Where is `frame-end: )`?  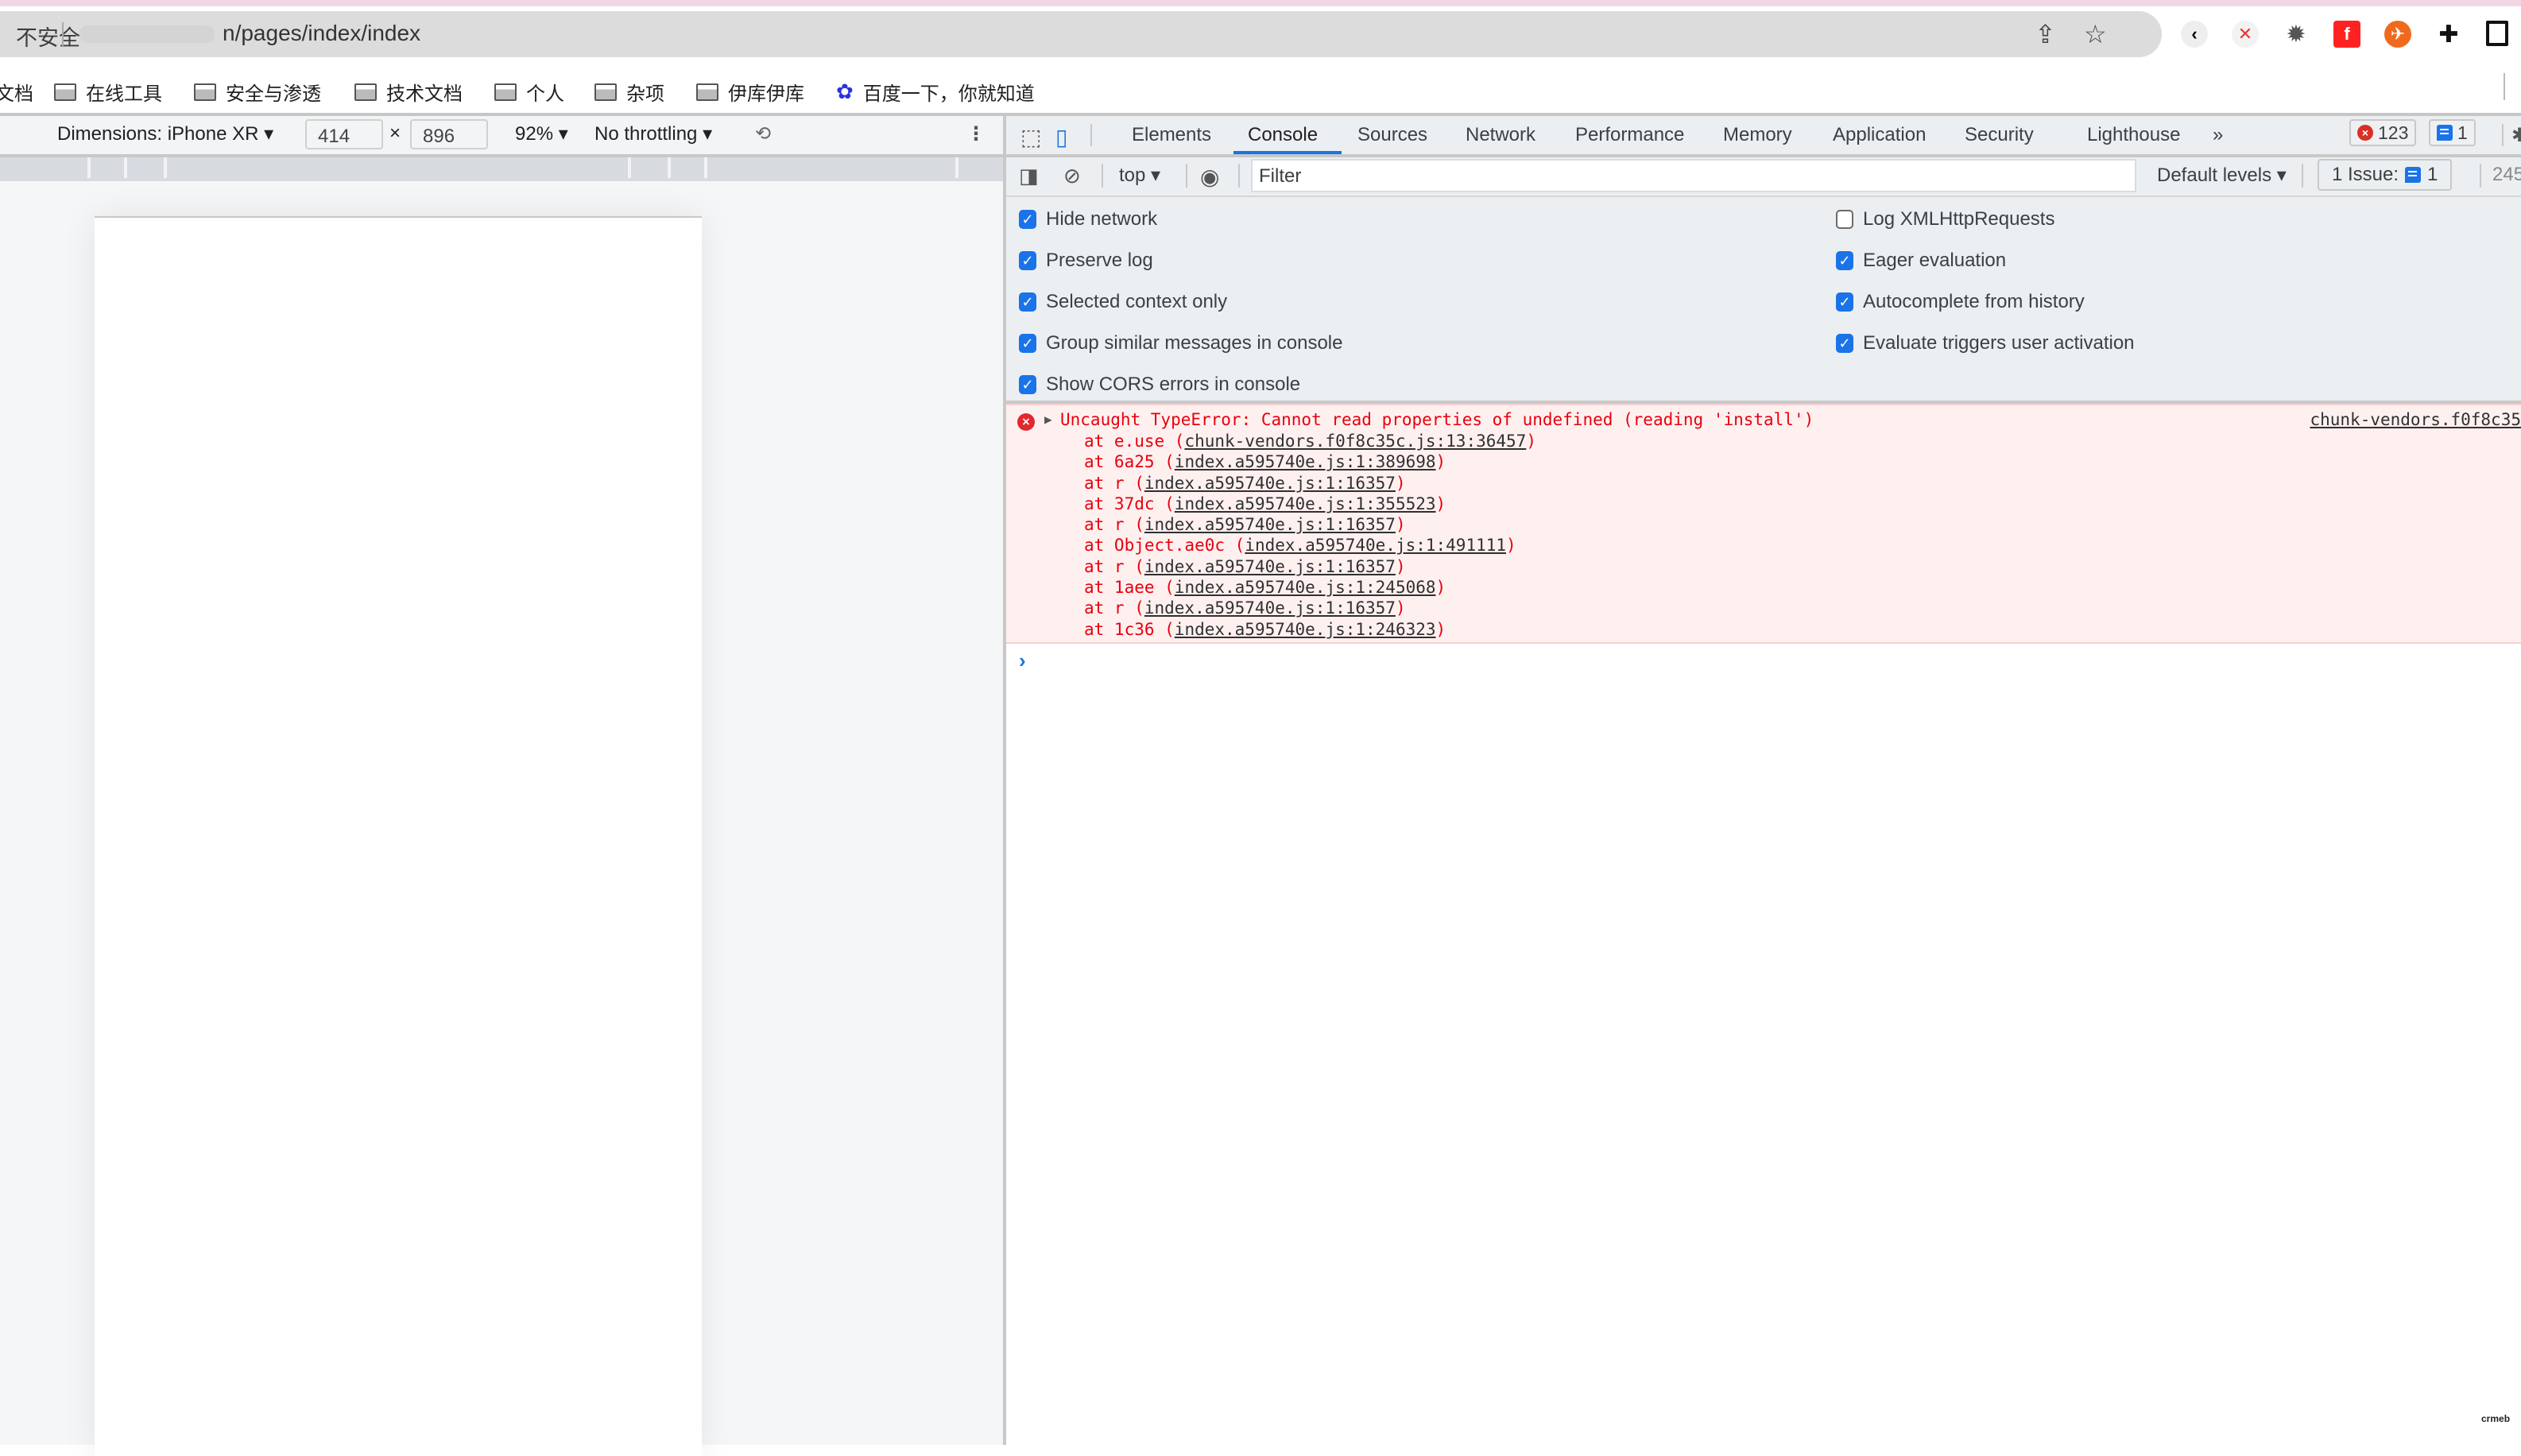 frame-end: ) is located at coordinates (1400, 608).